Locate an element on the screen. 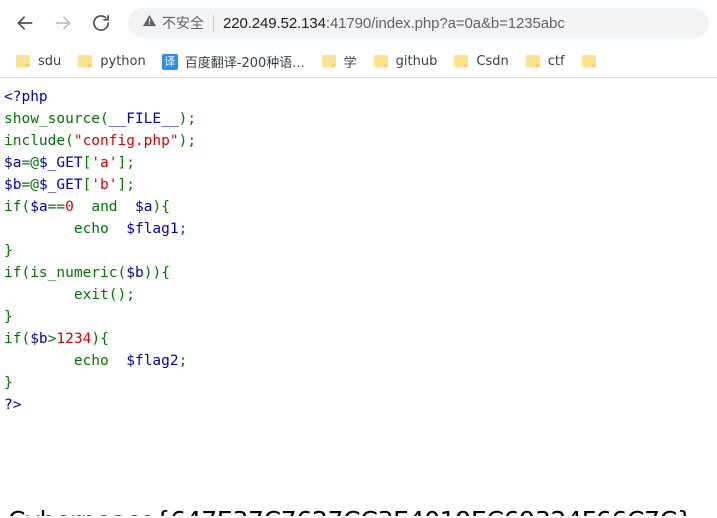 The height and width of the screenshot is (518, 717). bookmark-label: ctf is located at coordinates (556, 61).